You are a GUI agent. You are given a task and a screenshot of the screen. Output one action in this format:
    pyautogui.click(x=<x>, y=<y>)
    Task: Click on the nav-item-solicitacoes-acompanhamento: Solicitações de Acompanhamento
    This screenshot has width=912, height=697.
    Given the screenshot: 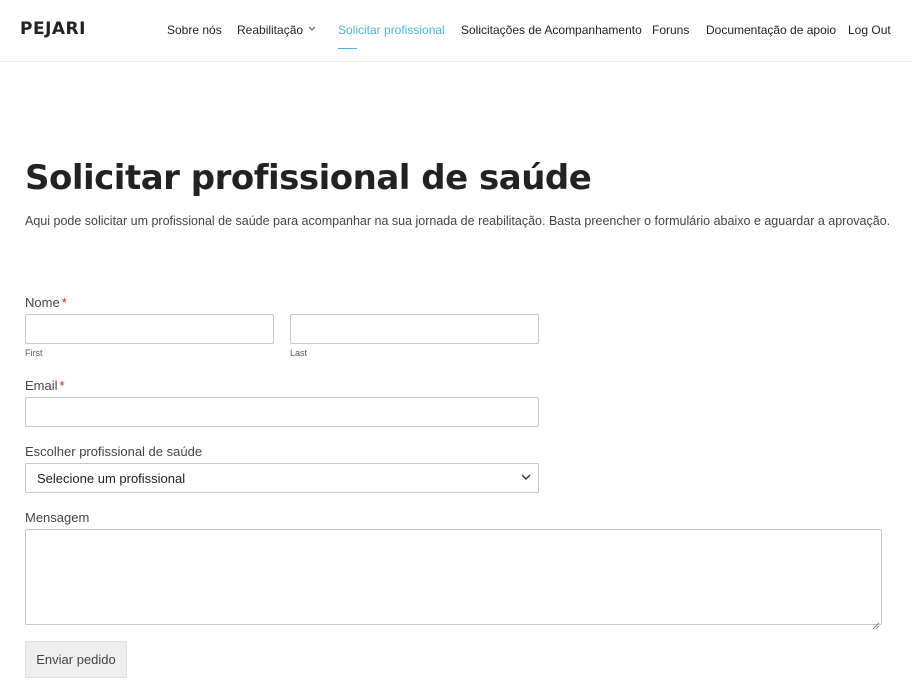 What is the action you would take?
    pyautogui.click(x=551, y=30)
    